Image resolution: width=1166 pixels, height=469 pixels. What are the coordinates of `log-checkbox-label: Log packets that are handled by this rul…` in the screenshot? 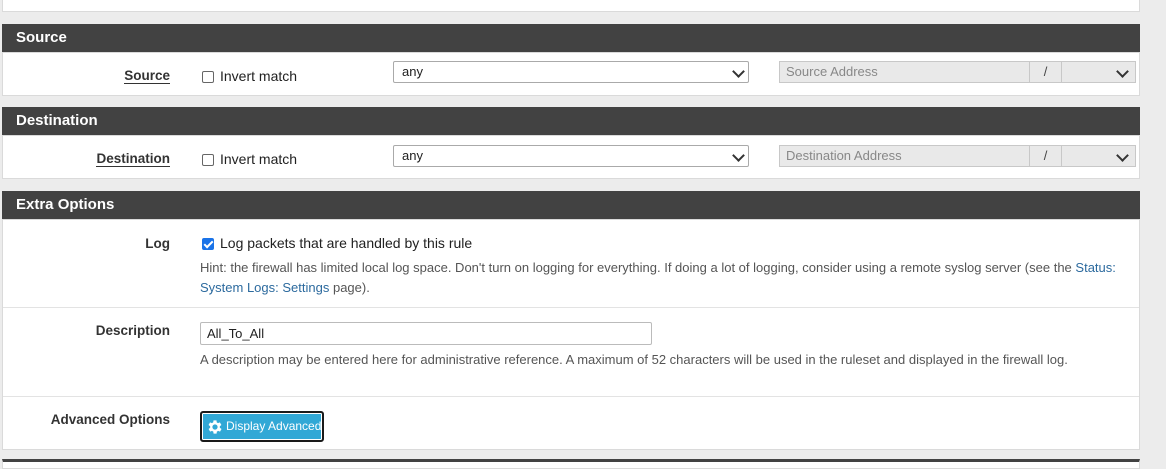 It's located at (346, 243).